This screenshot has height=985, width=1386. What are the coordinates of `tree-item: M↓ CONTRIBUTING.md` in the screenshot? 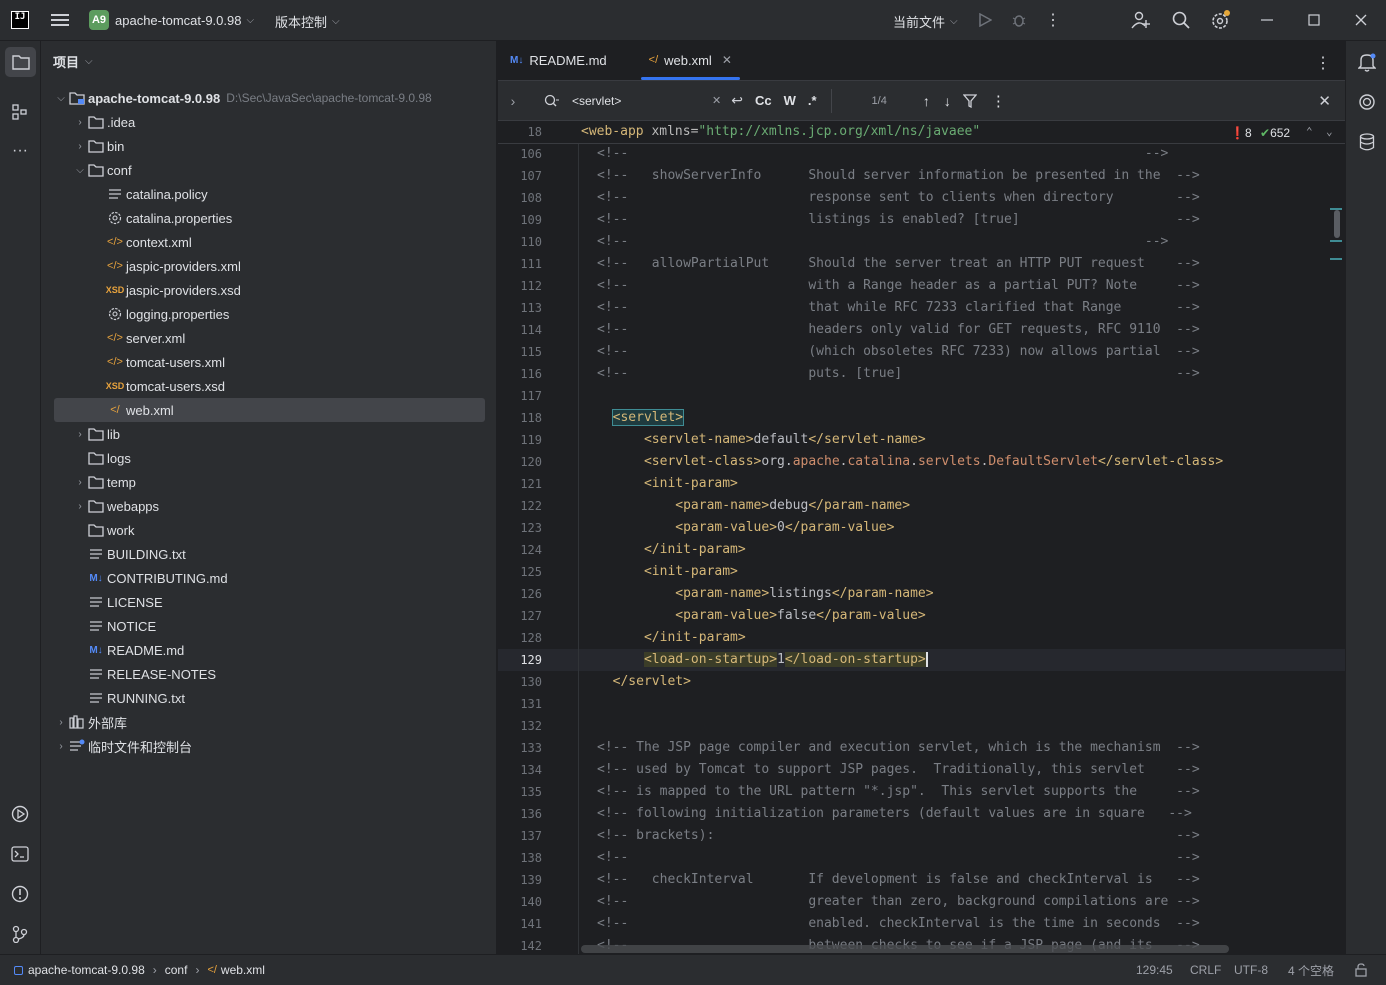 It's located at (269, 578).